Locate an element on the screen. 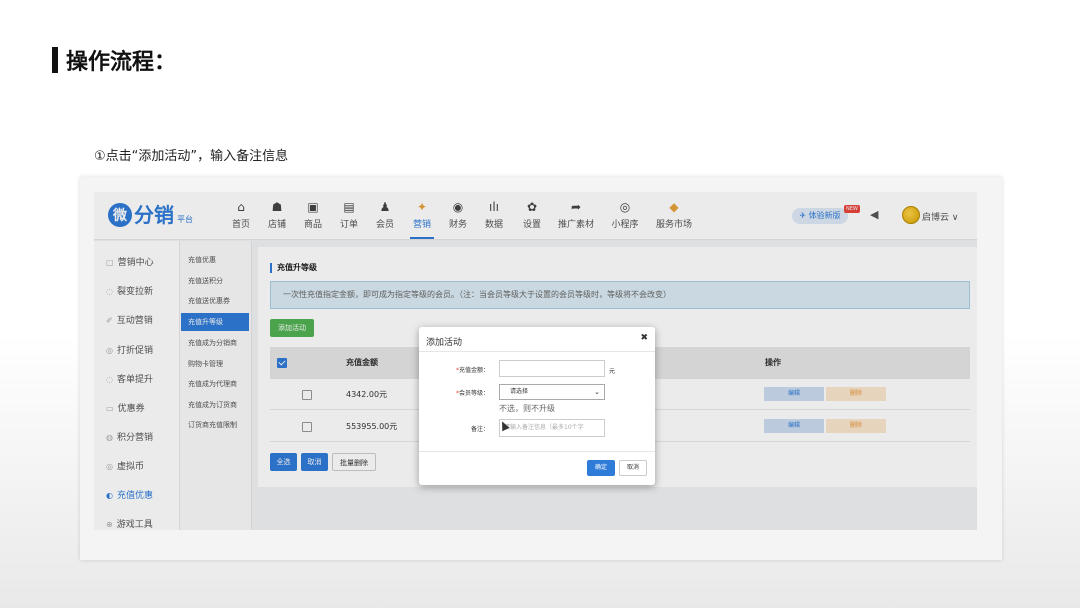 Image resolution: width=1080 pixels, height=608 pixels. amount-unit: 元 is located at coordinates (612, 371).